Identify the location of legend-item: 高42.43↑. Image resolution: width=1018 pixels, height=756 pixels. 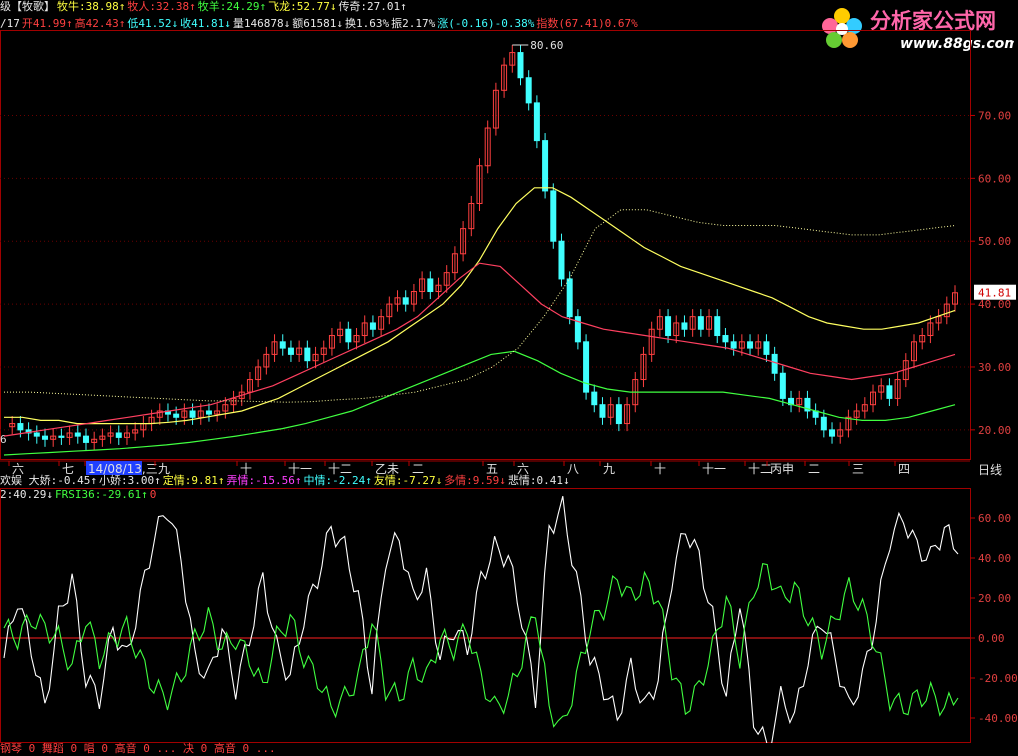
(100, 23).